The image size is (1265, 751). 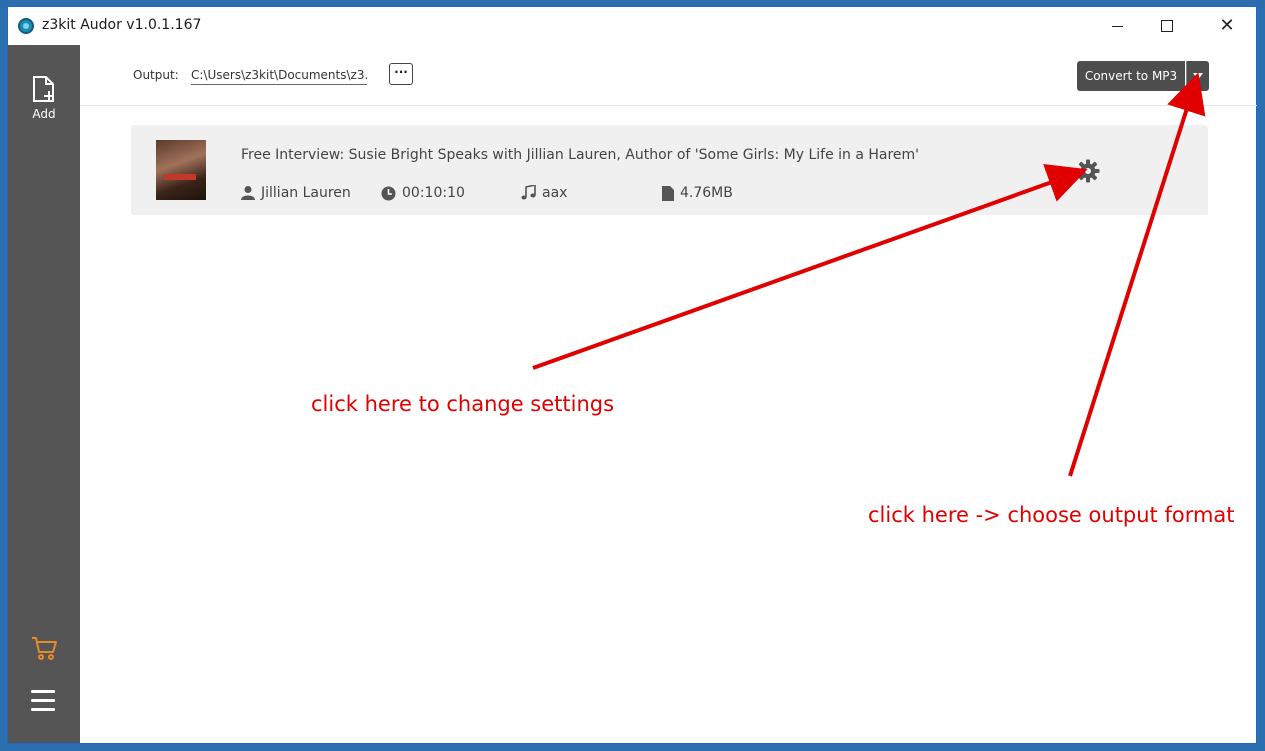 I want to click on format-annotation: click here -> choose output format, so click(x=1051, y=515).